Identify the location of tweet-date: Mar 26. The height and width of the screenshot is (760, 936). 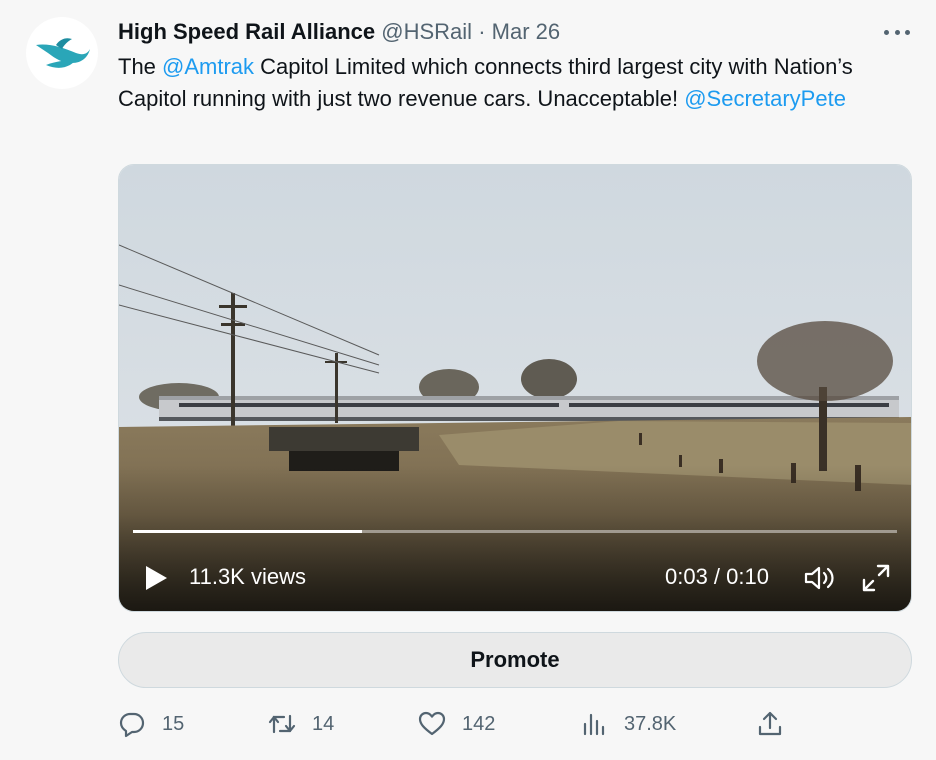
(526, 31).